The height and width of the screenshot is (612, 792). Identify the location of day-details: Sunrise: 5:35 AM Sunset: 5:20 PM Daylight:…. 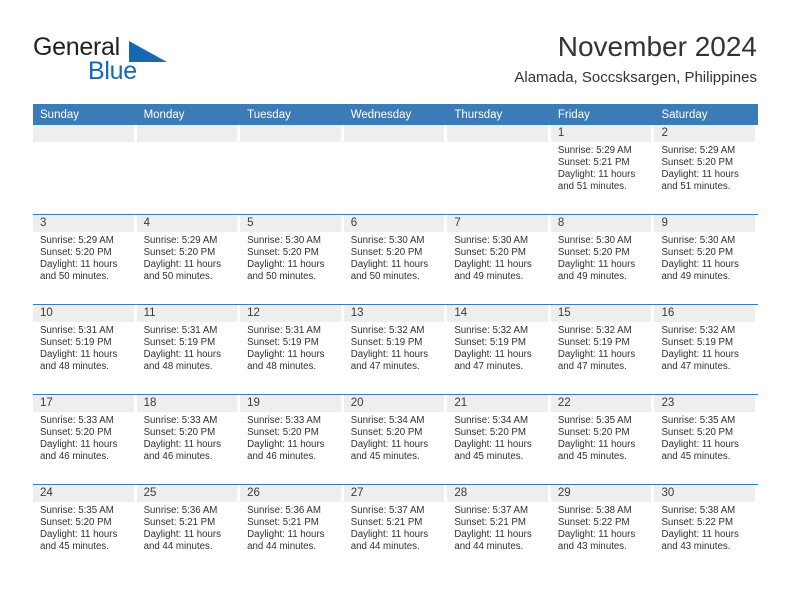
(83, 527).